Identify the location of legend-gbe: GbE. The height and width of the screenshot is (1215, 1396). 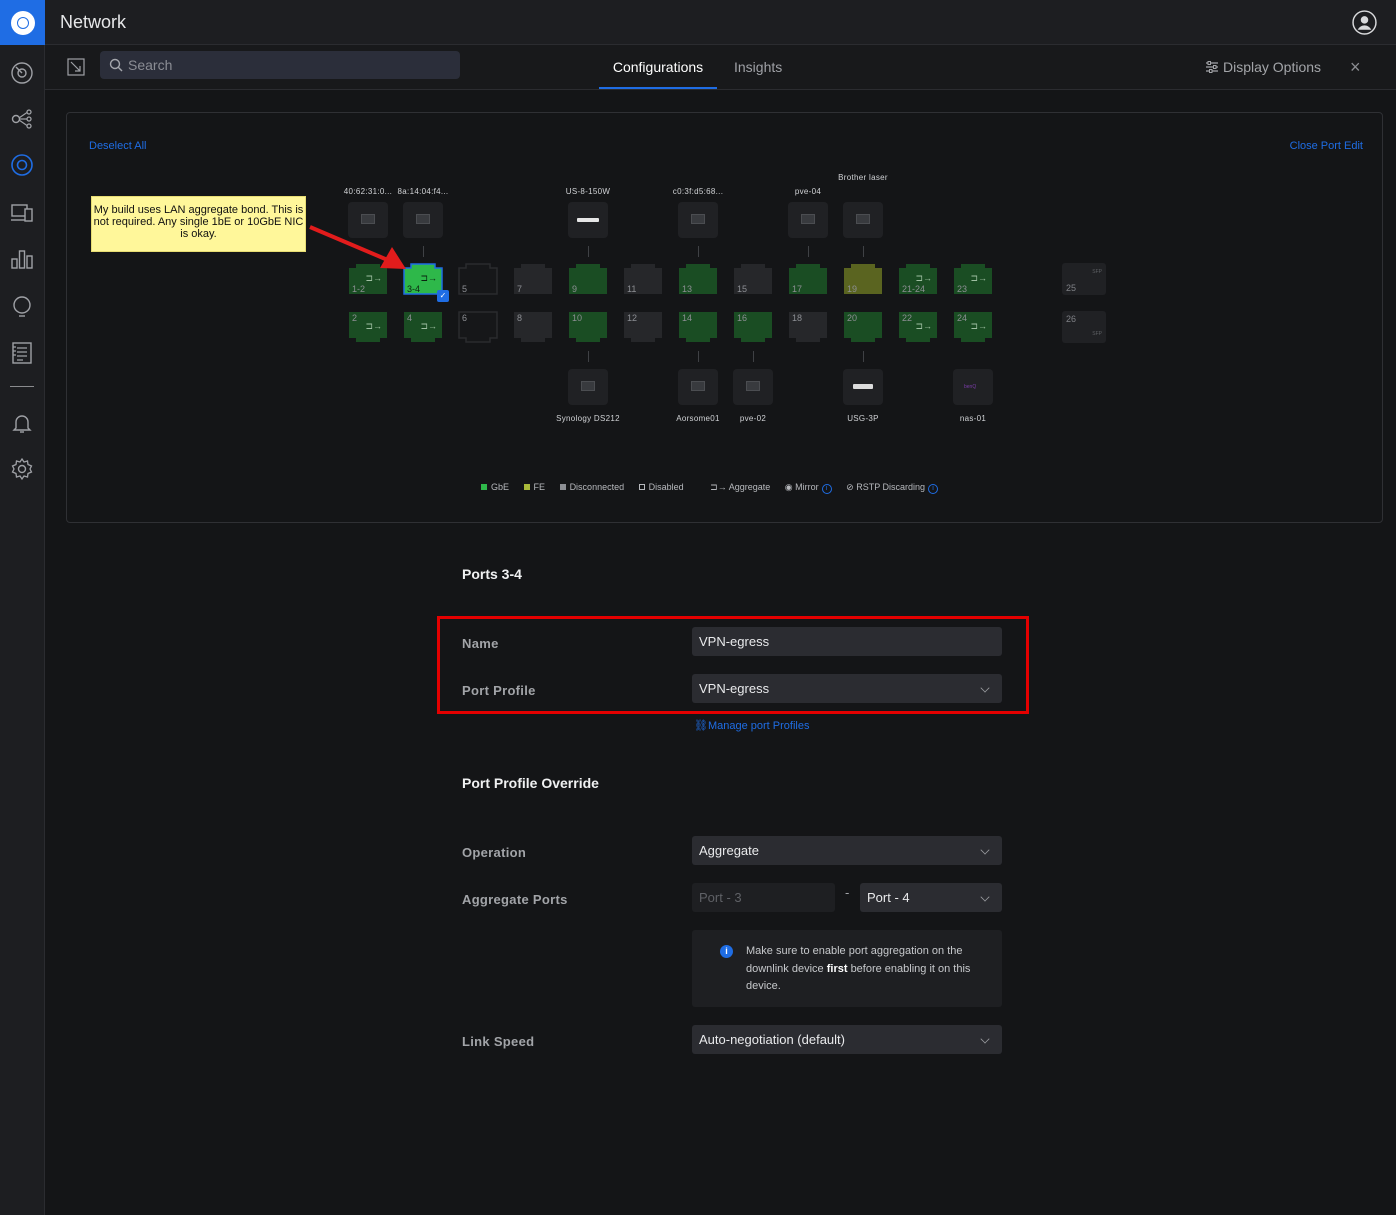
(500, 487).